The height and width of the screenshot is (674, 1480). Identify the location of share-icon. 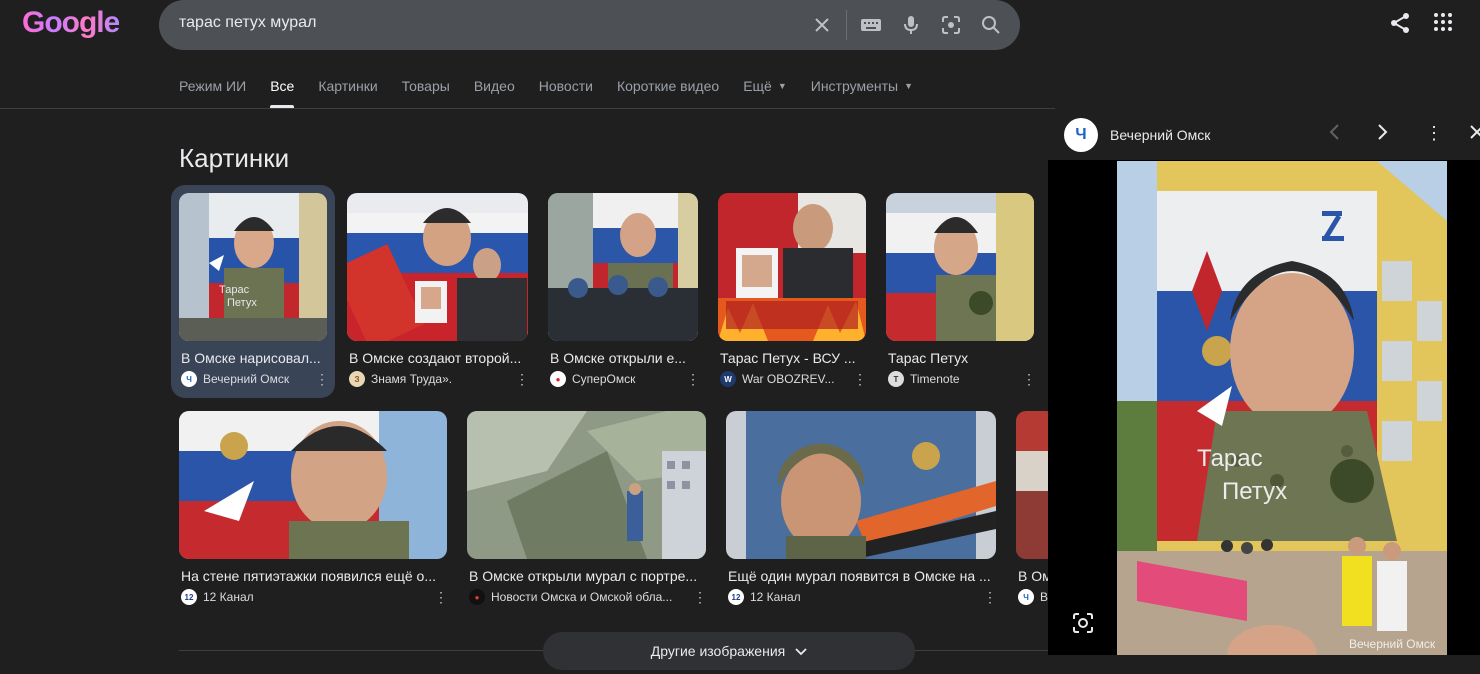
(1401, 24).